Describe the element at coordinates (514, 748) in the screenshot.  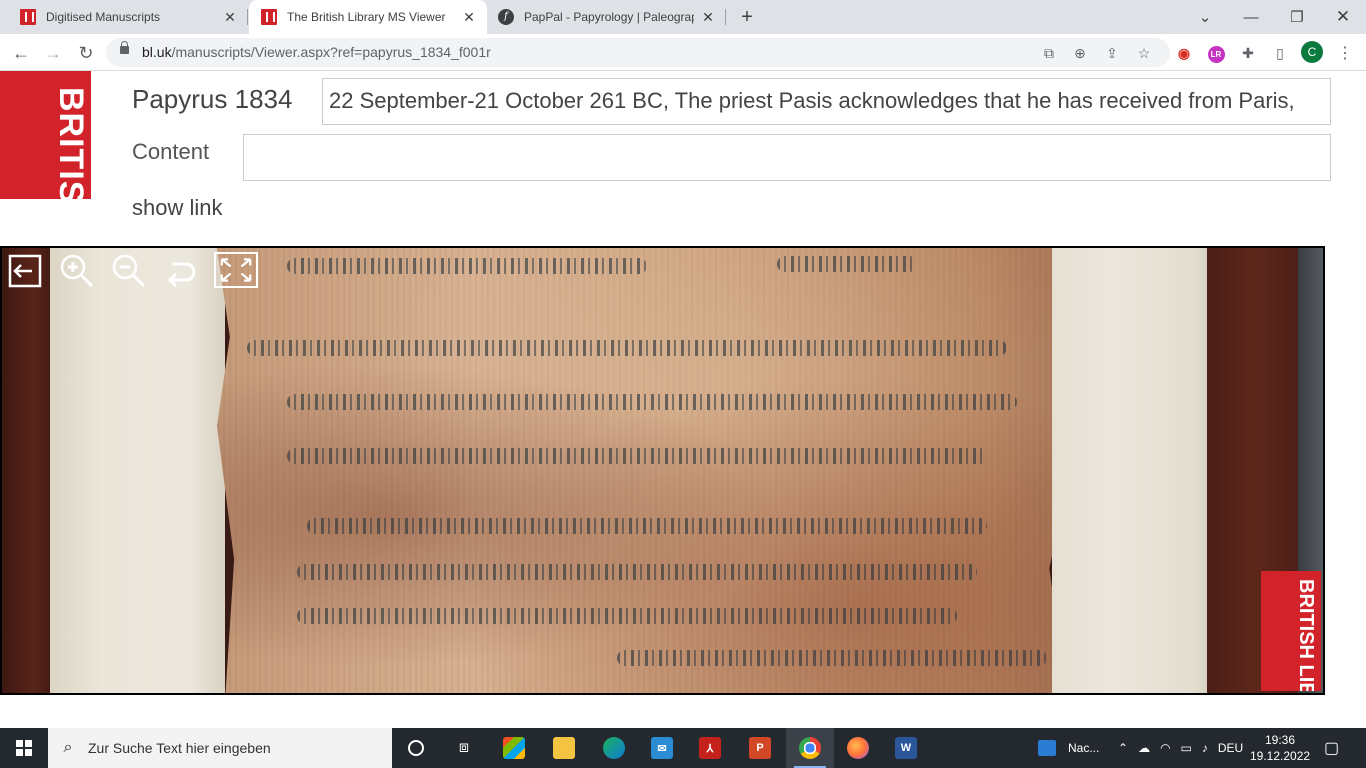
I see `microsoft-store-icon` at that location.